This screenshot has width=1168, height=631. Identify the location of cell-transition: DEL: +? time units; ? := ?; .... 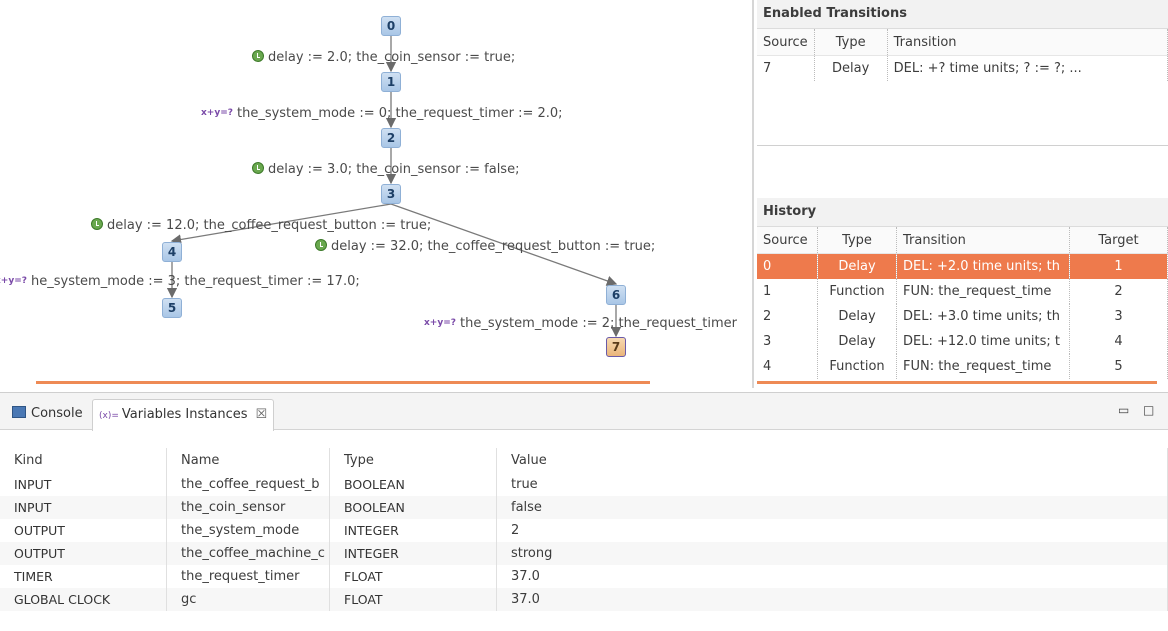
(1027, 68).